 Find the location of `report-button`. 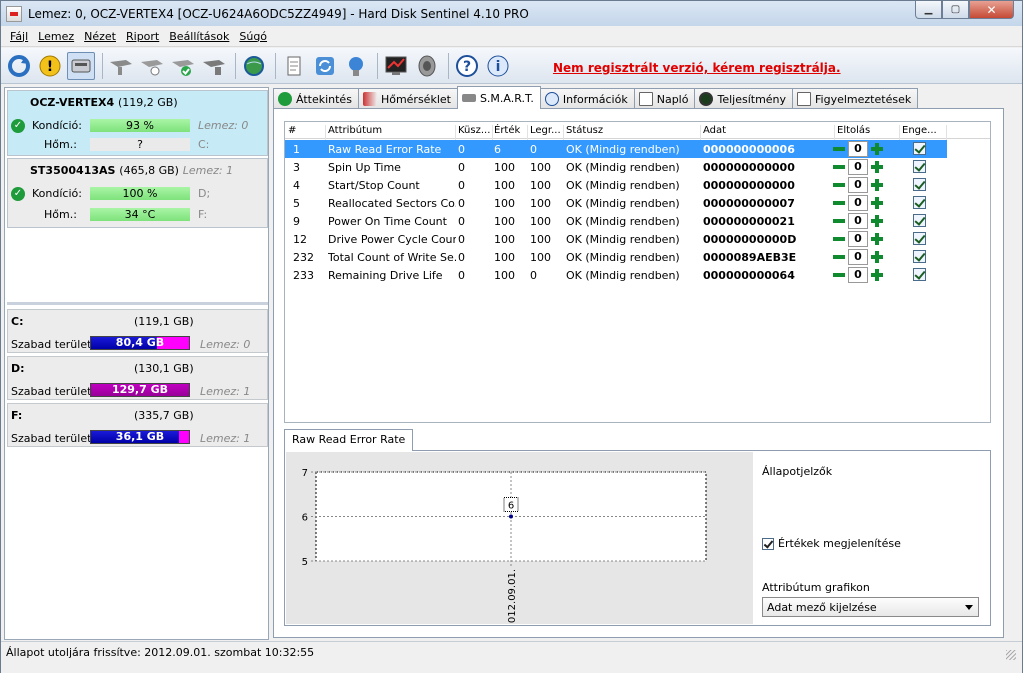

report-button is located at coordinates (294, 66).